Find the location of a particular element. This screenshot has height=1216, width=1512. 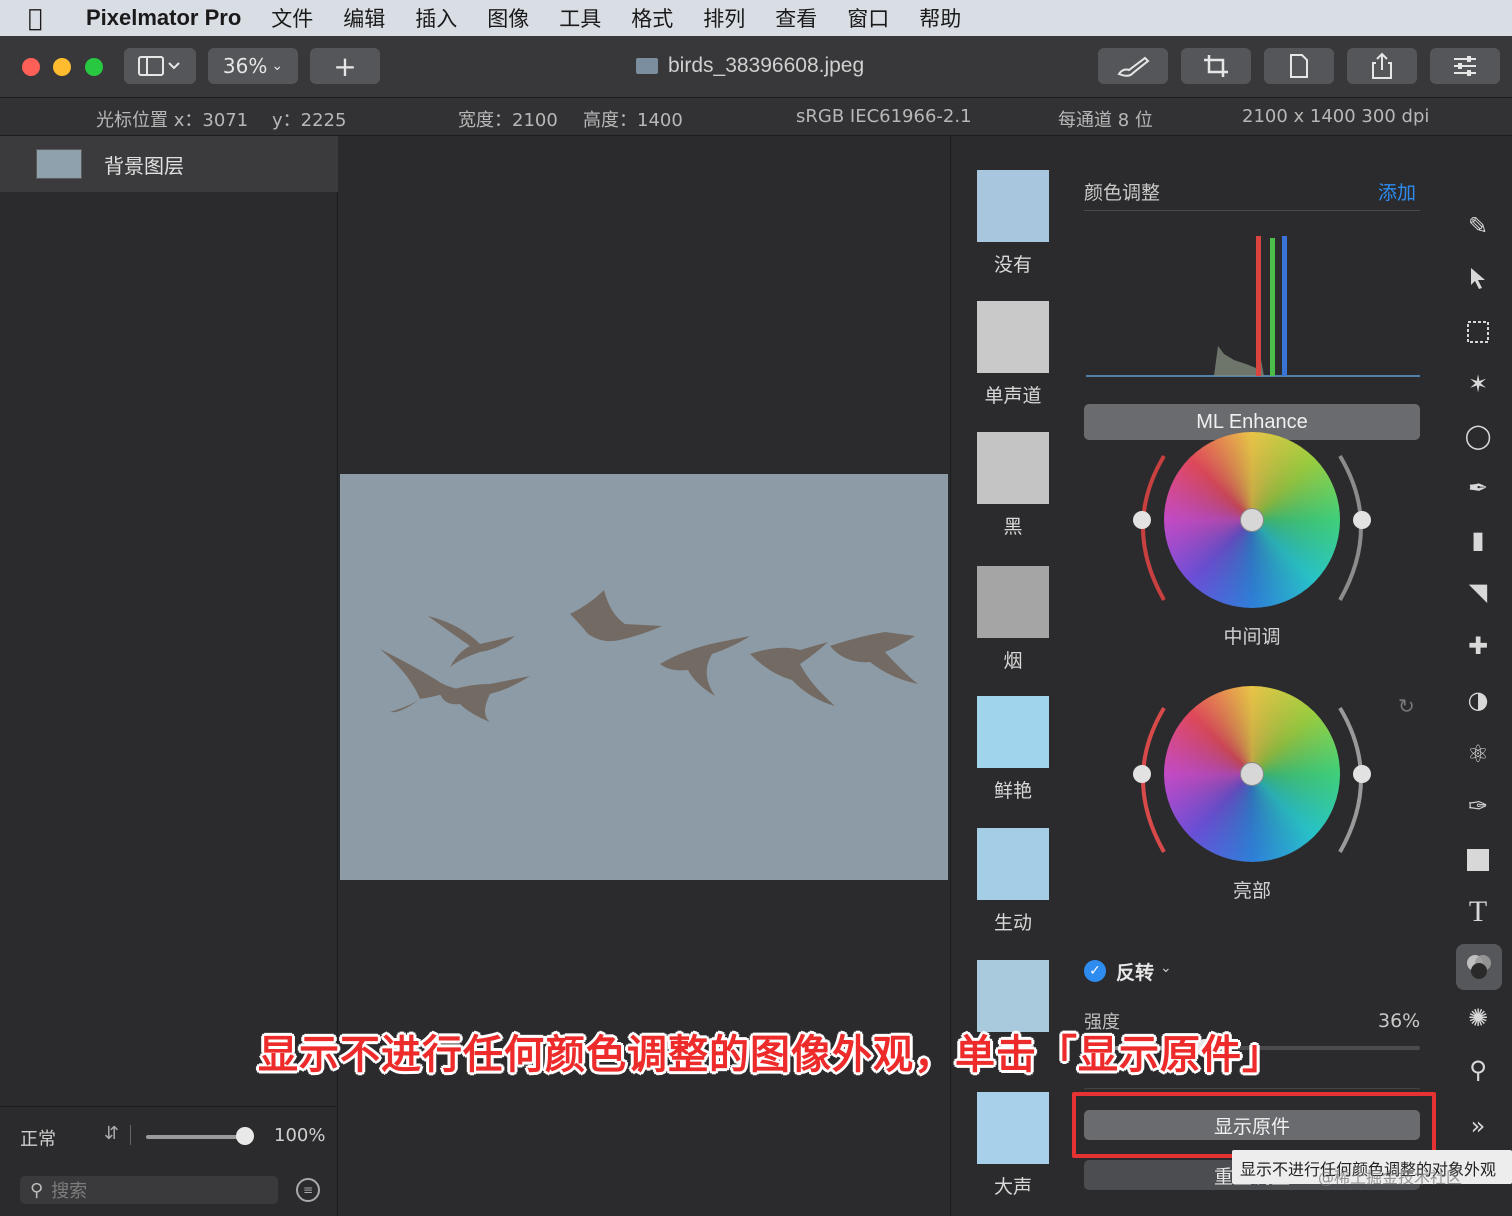

sliders-icon is located at coordinates (1465, 66).